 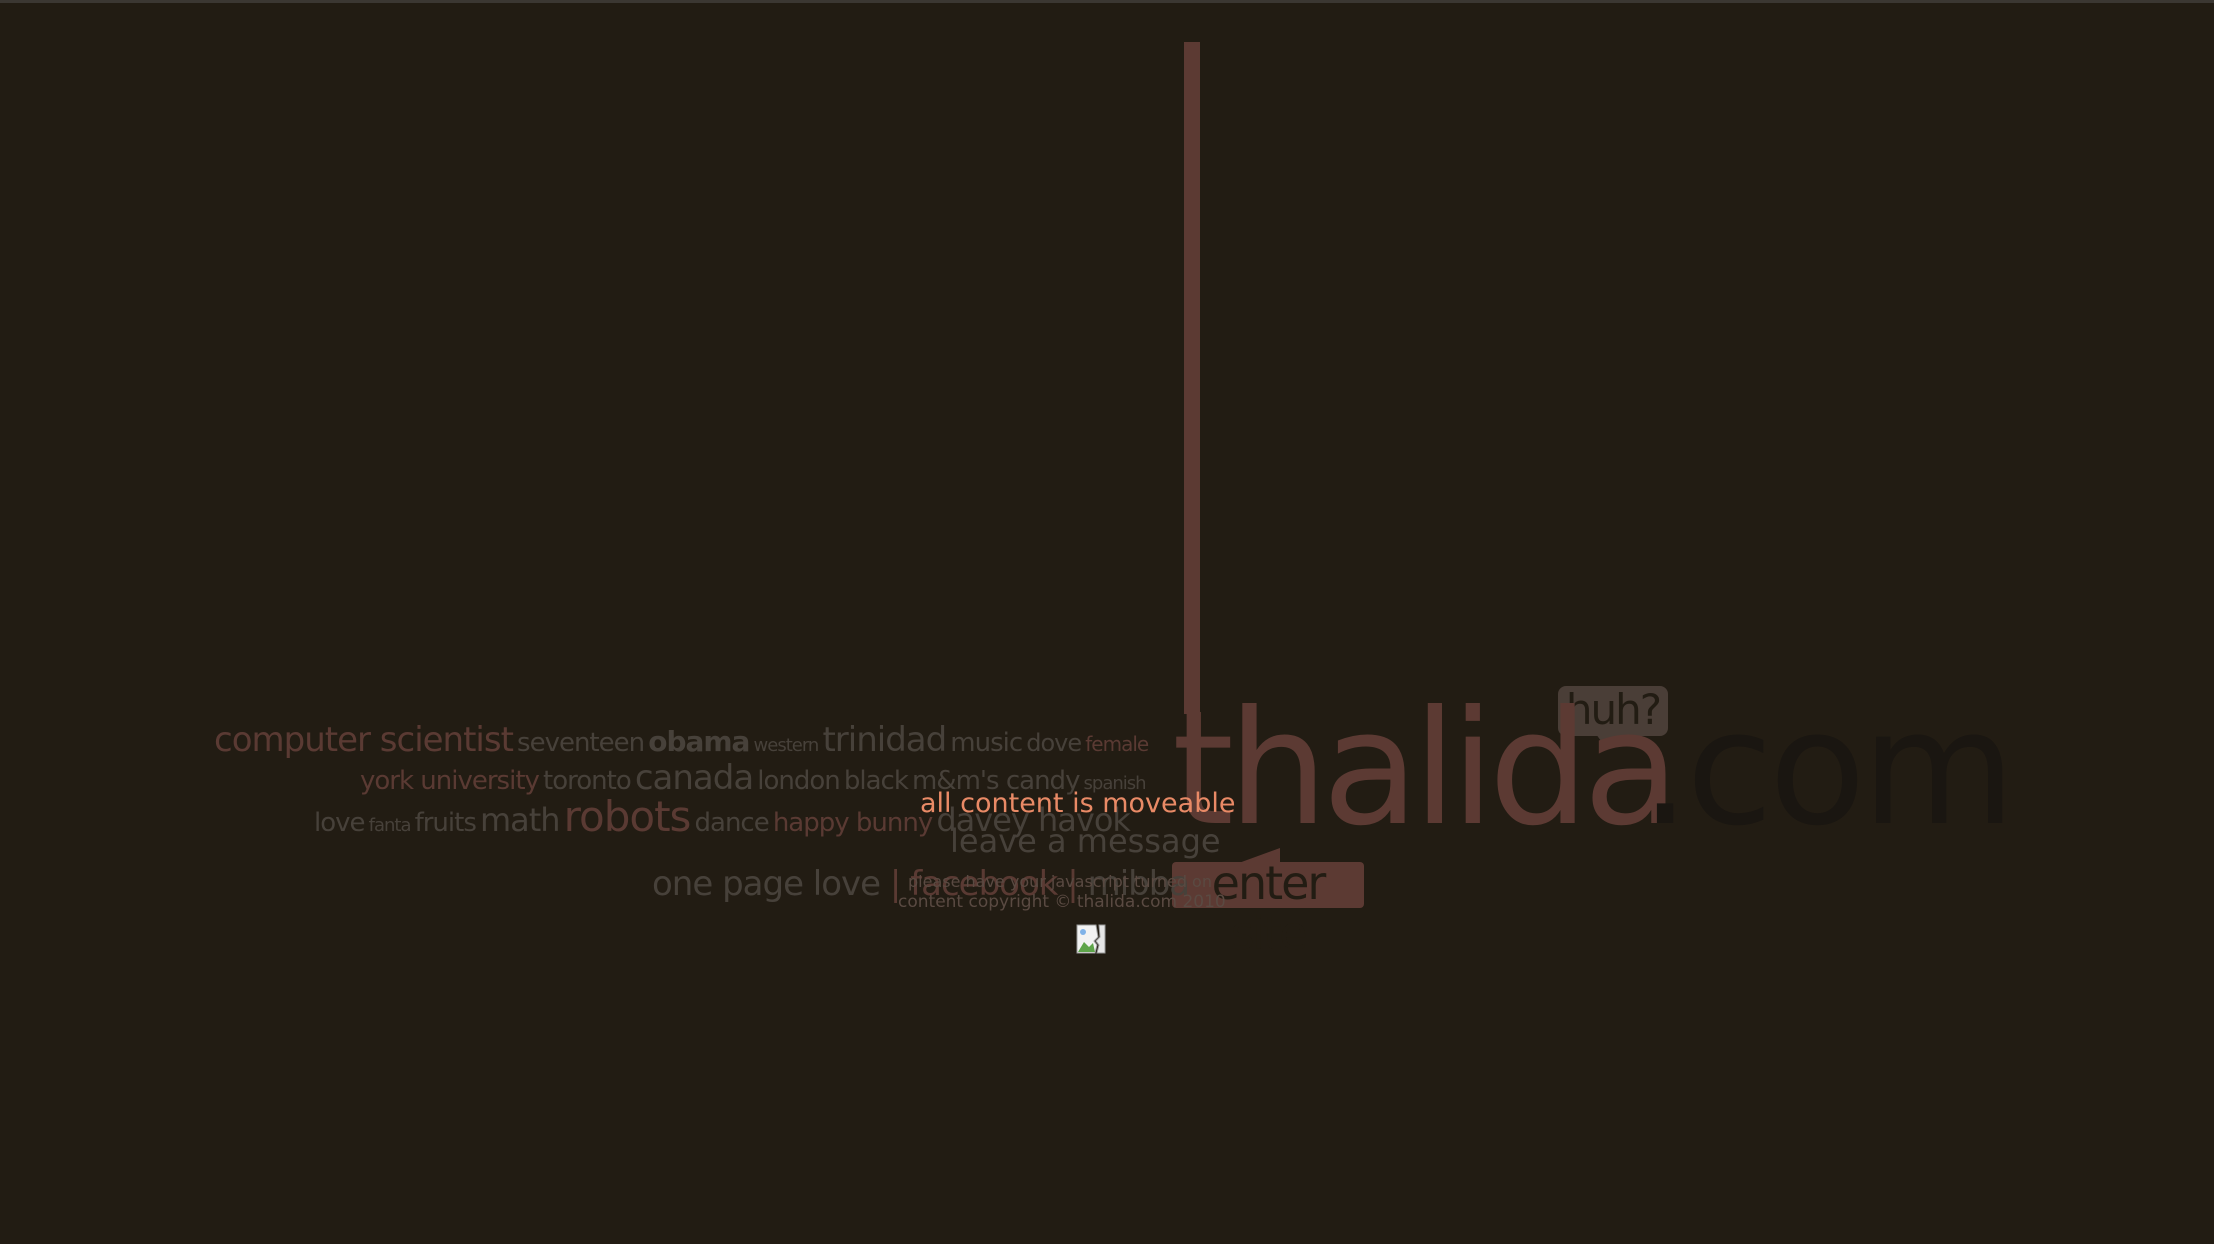 I want to click on tag-obama: obama, so click(x=699, y=741).